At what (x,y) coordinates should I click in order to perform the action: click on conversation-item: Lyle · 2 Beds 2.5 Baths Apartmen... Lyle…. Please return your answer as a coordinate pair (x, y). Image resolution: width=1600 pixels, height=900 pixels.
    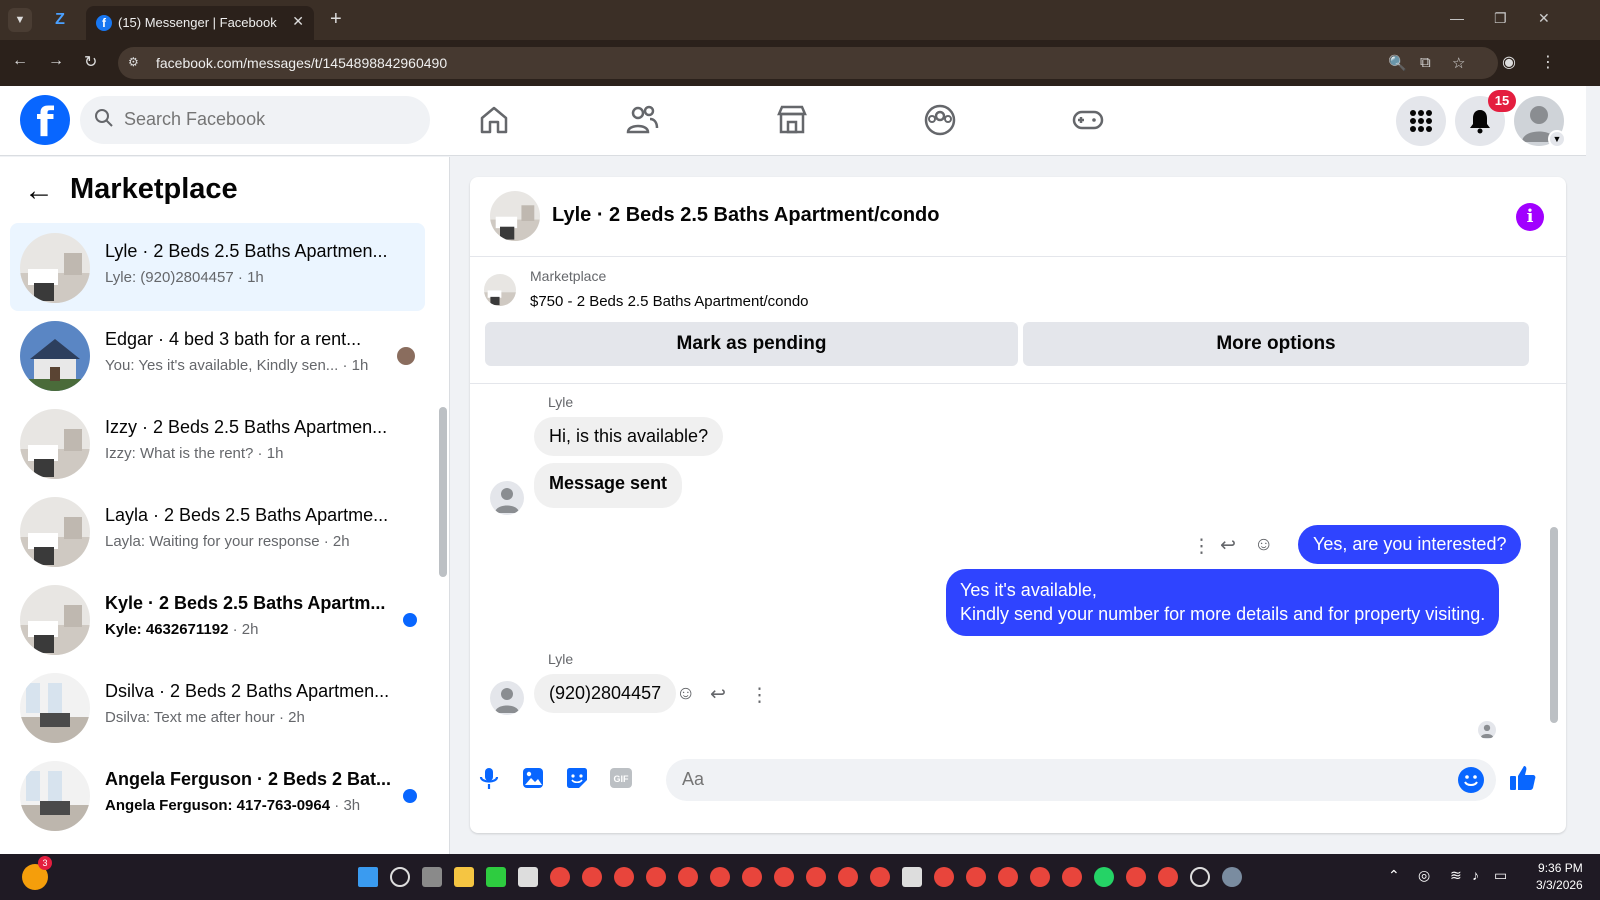
    Looking at the image, I should click on (217, 267).